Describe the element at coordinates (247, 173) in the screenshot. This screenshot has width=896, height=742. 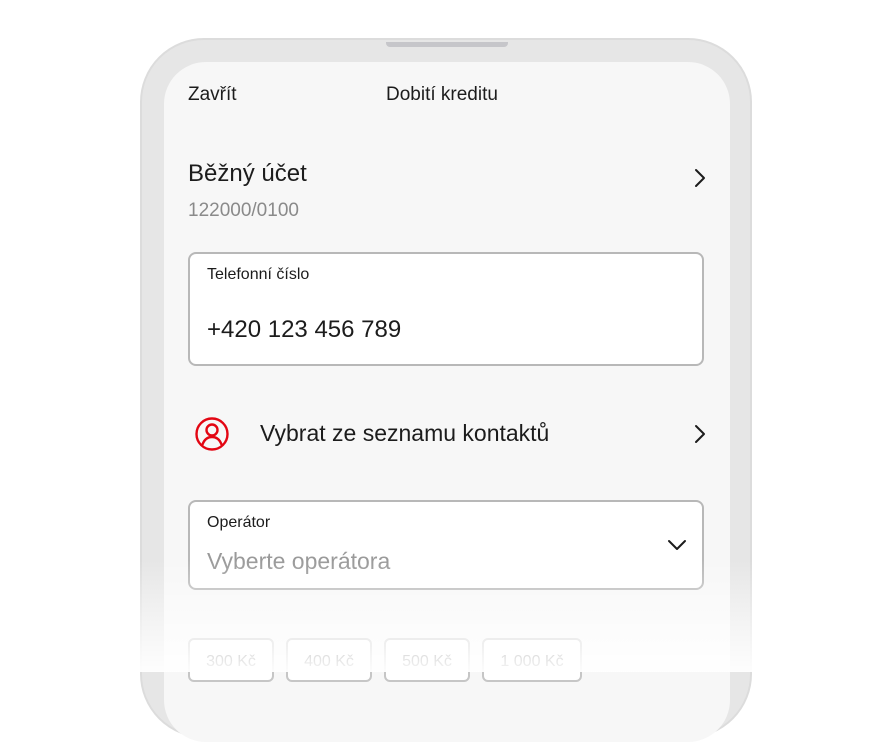
I see `account-name: Běžný účet` at that location.